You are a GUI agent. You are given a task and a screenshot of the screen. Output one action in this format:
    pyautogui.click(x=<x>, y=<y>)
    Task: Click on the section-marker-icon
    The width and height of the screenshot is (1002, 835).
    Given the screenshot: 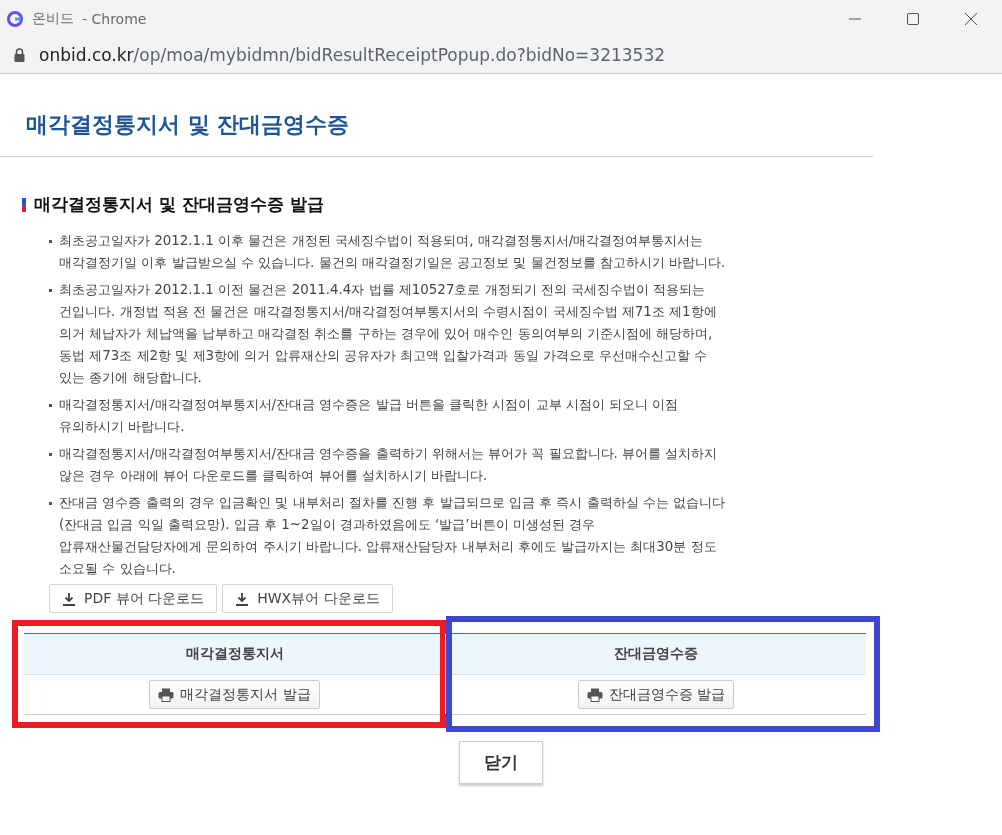 What is the action you would take?
    pyautogui.click(x=24, y=204)
    